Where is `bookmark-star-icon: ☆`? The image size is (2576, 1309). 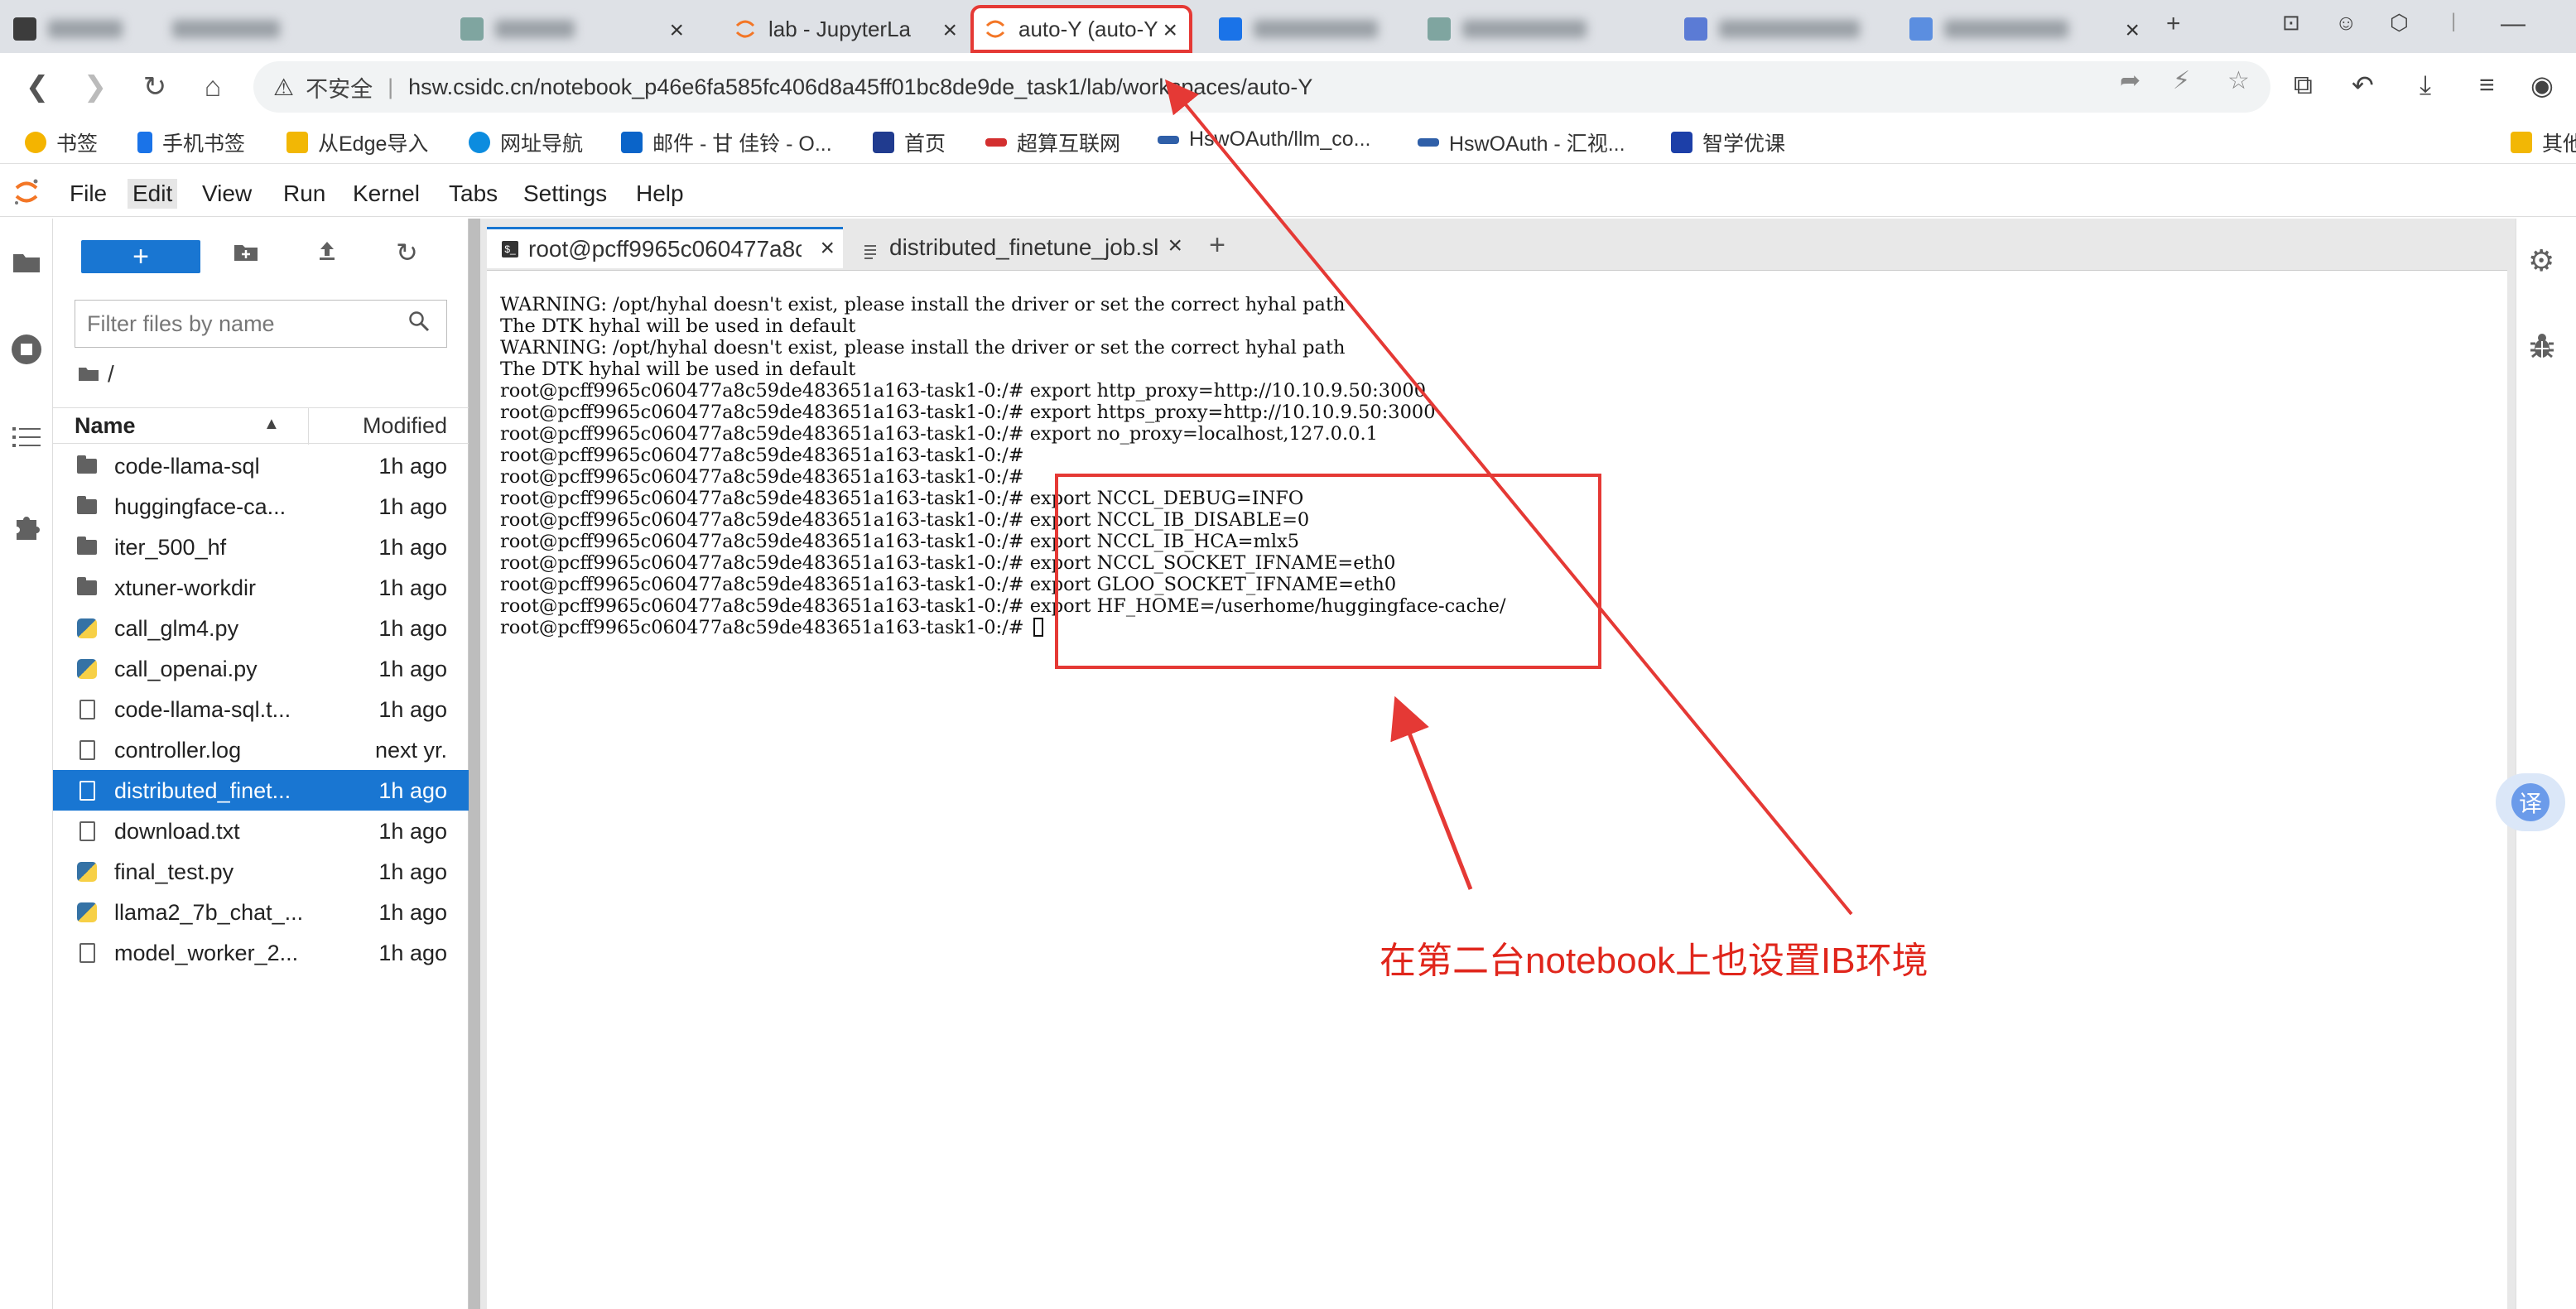 bookmark-star-icon: ☆ is located at coordinates (2238, 81).